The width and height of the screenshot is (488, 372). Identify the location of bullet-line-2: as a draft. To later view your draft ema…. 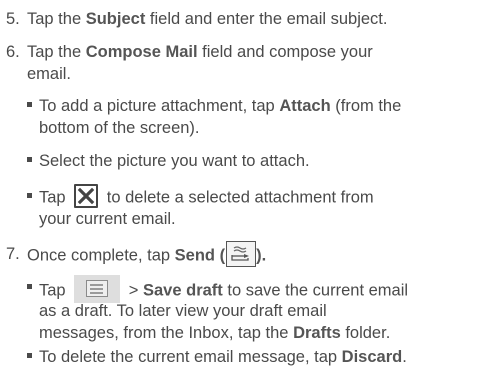
(183, 311).